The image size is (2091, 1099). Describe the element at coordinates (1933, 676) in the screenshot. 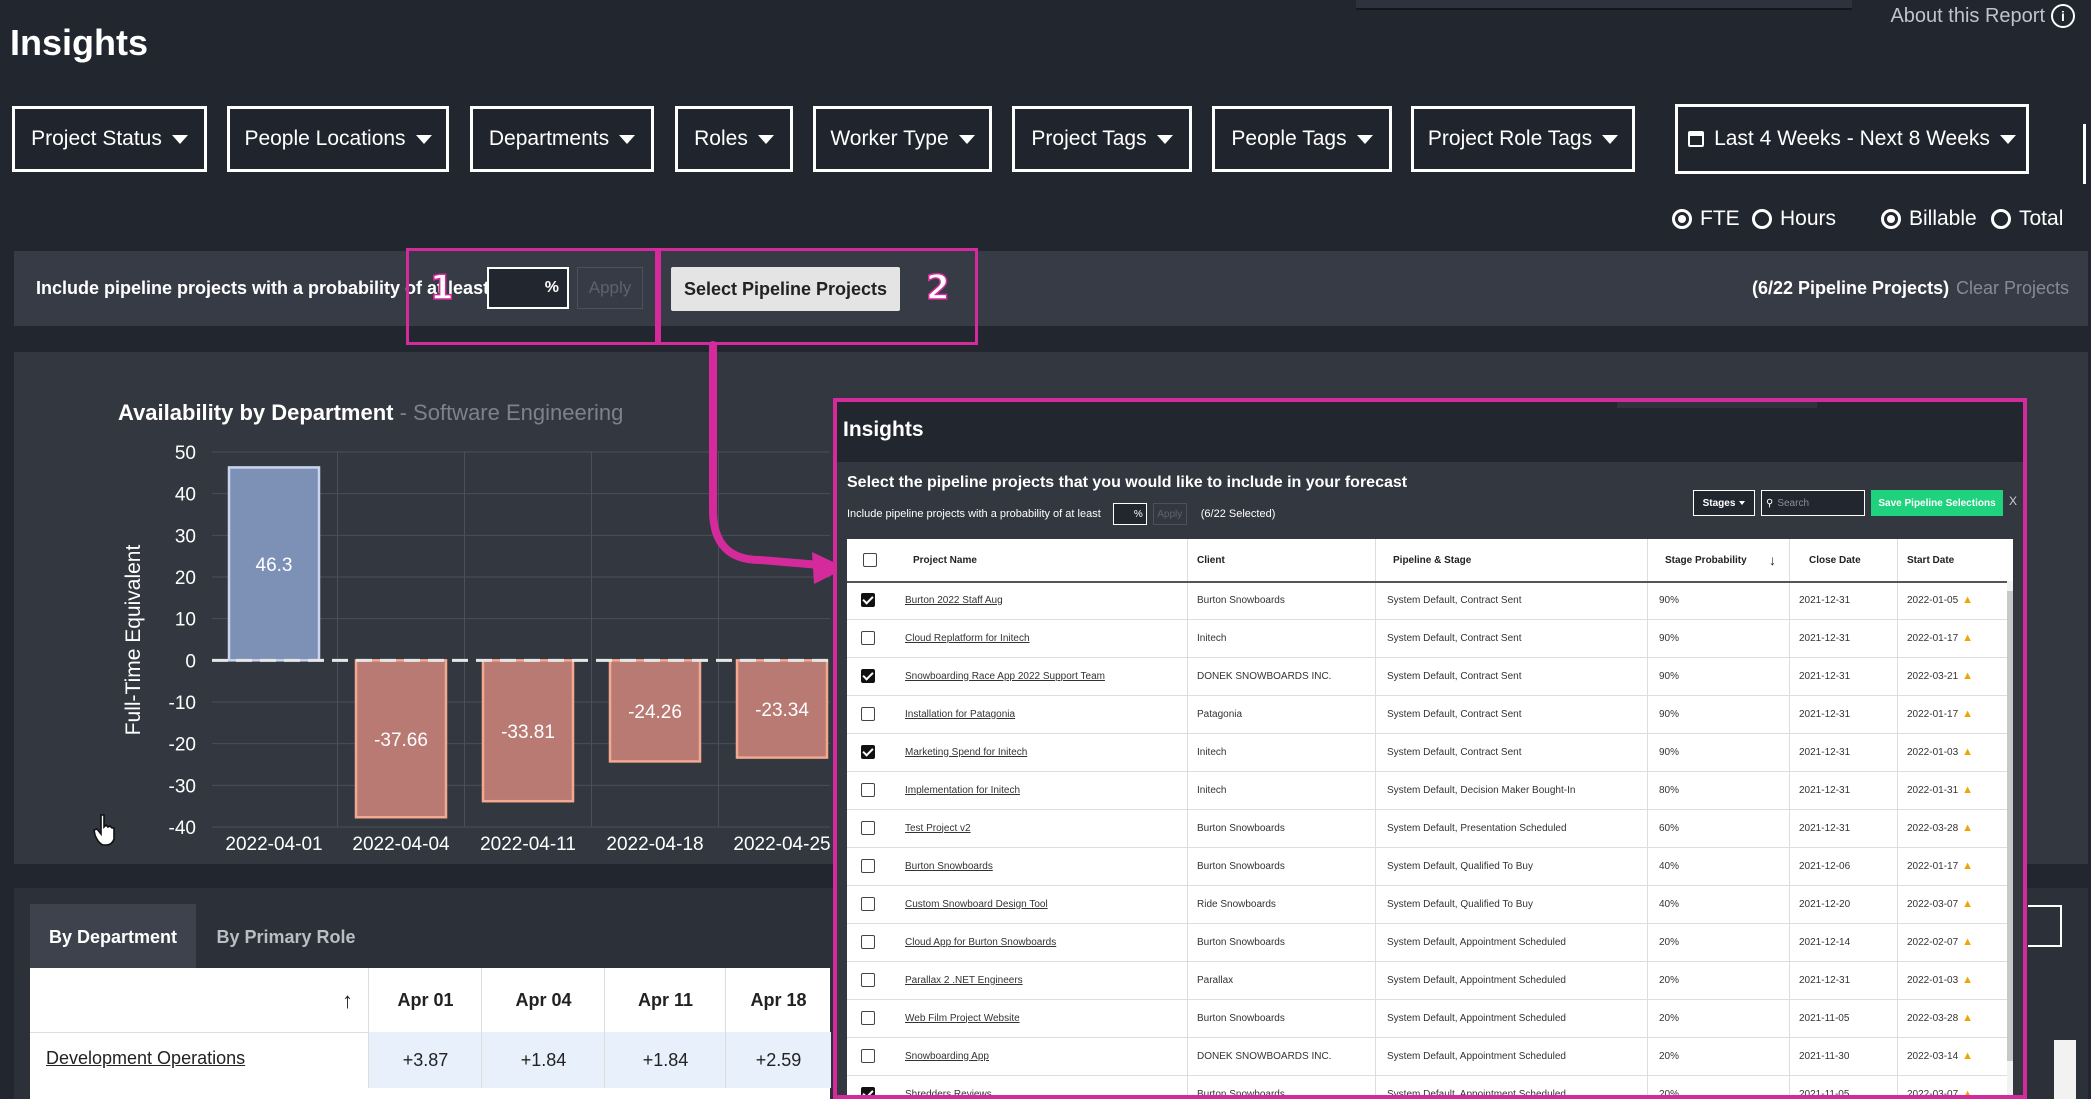

I see `start-date-value: 2022-03-21` at that location.